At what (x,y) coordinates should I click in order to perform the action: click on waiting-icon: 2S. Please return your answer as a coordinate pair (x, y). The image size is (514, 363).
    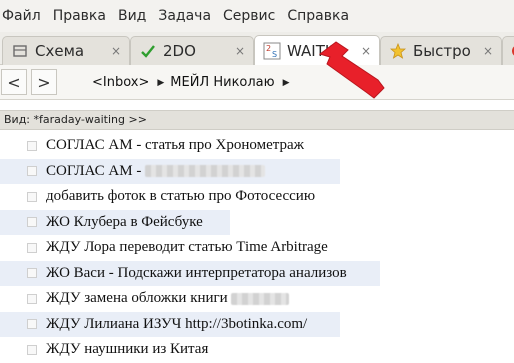
    Looking at the image, I should click on (272, 51).